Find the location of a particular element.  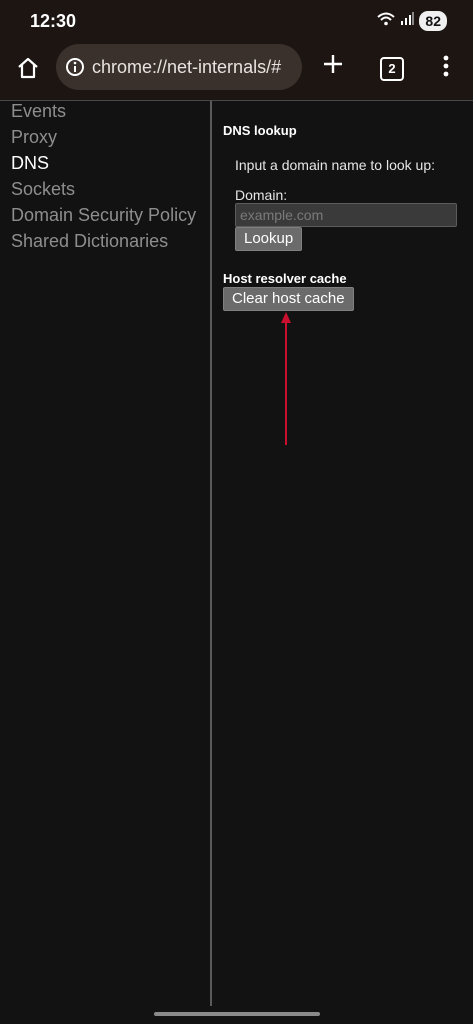

wifi-icon is located at coordinates (386, 21).